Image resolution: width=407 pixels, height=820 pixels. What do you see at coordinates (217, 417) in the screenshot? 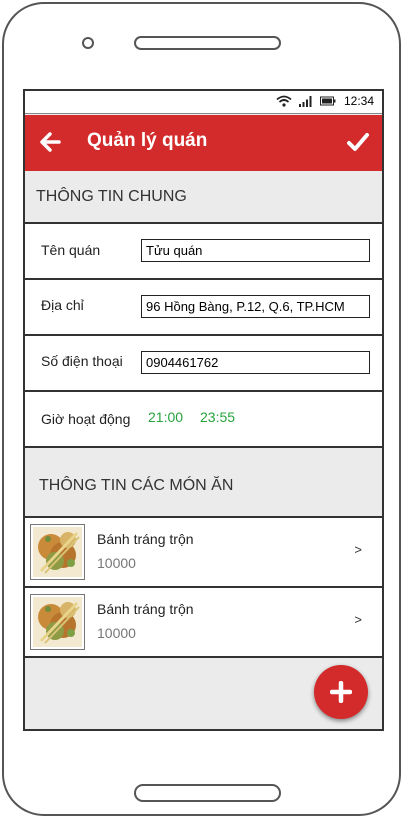
I see `close-time: 23:55` at bounding box center [217, 417].